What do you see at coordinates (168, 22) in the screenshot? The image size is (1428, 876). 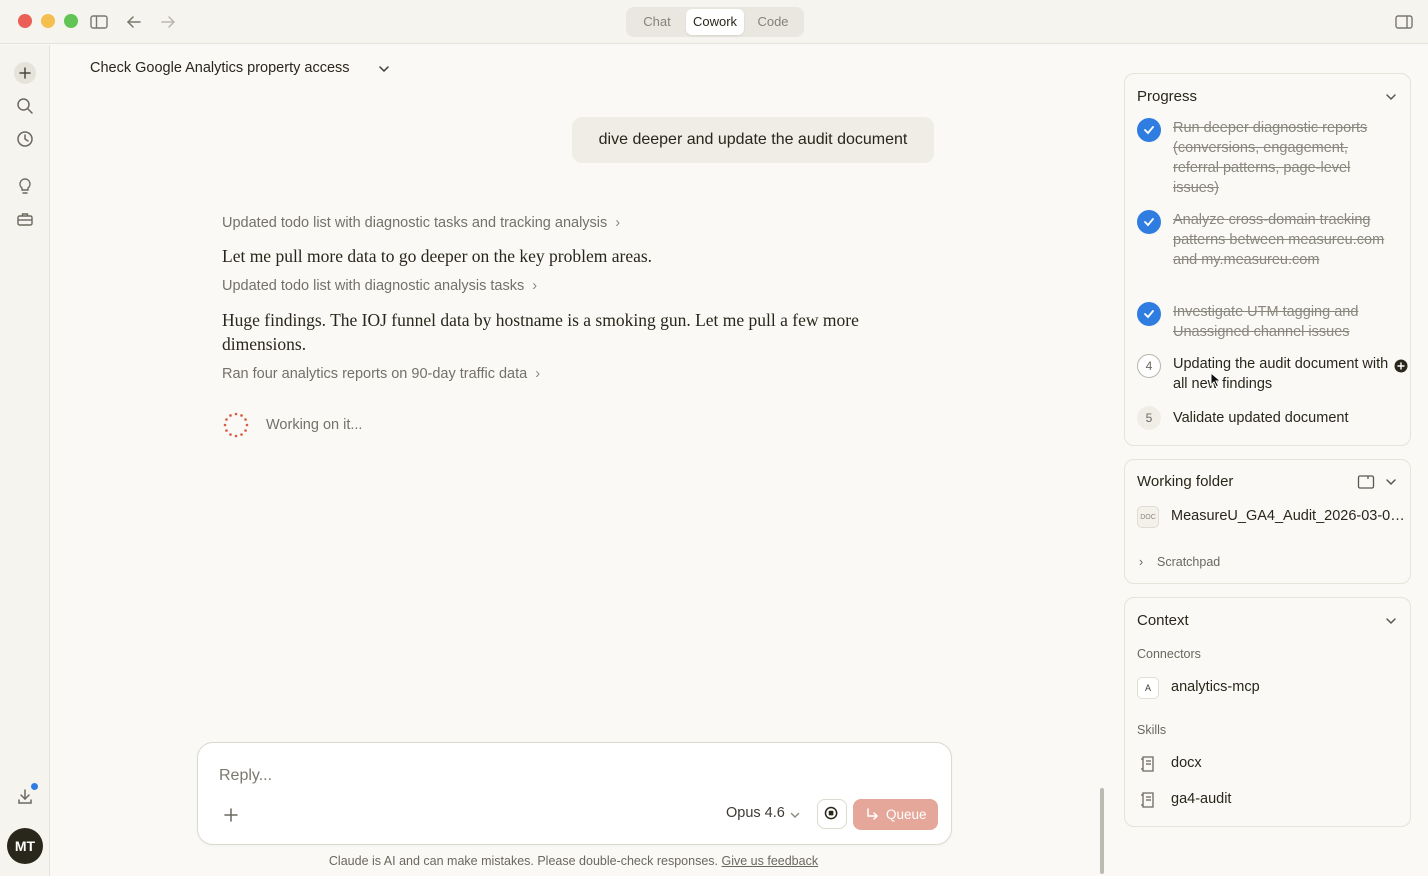 I see `forward-arrow-icon` at bounding box center [168, 22].